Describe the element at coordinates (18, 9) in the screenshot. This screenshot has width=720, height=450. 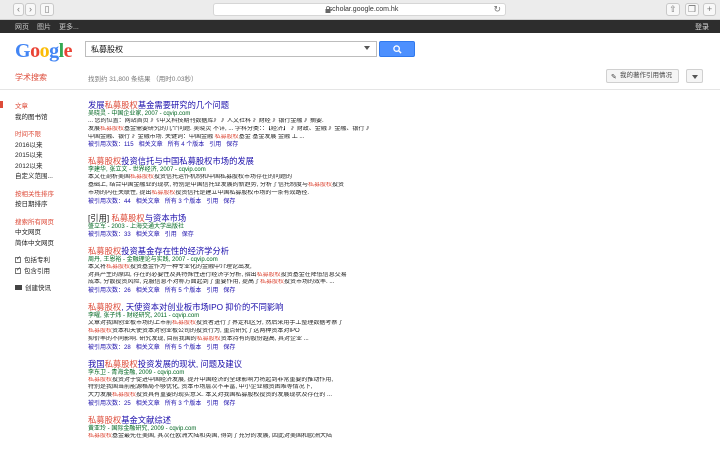
I see `back-button: ‹` at that location.